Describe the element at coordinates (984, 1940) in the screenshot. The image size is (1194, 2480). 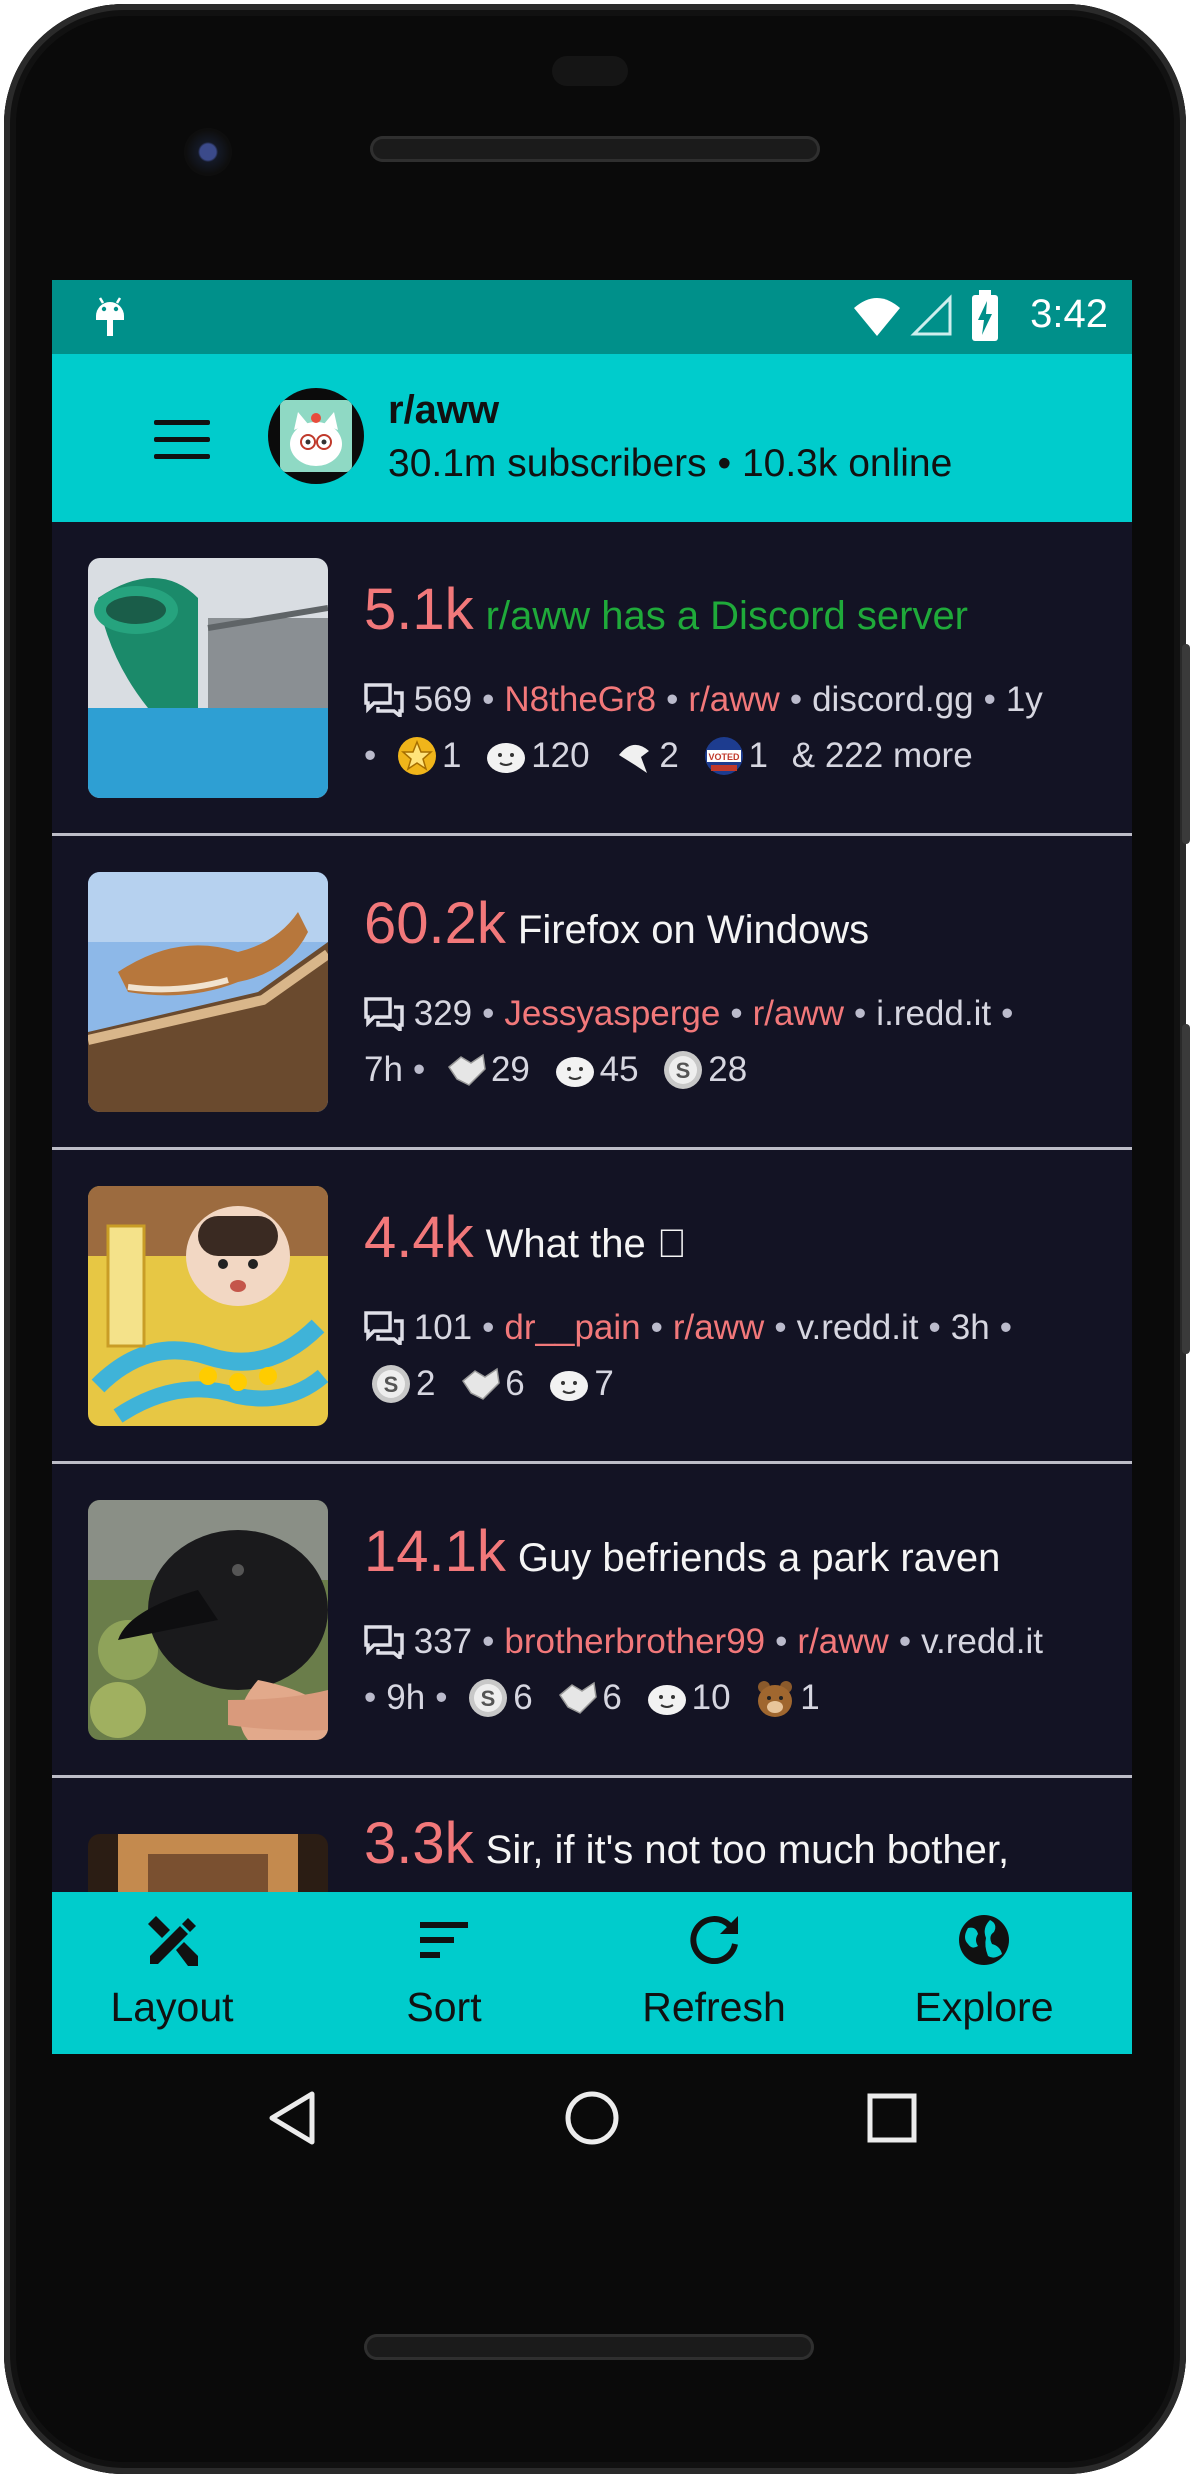
I see `globe-icon` at that location.